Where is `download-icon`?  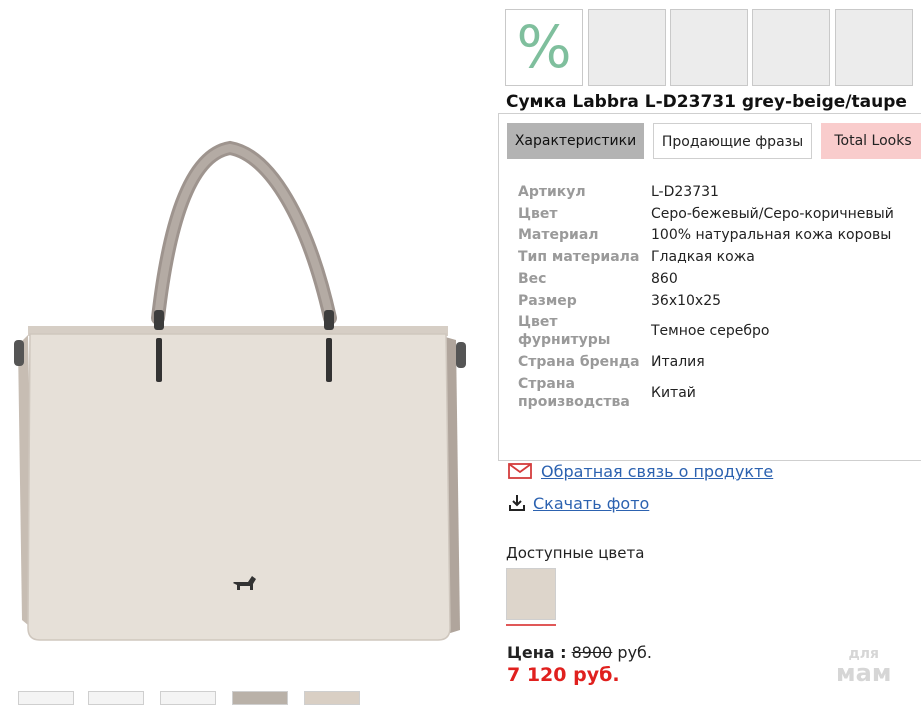
download-icon is located at coordinates (517, 505).